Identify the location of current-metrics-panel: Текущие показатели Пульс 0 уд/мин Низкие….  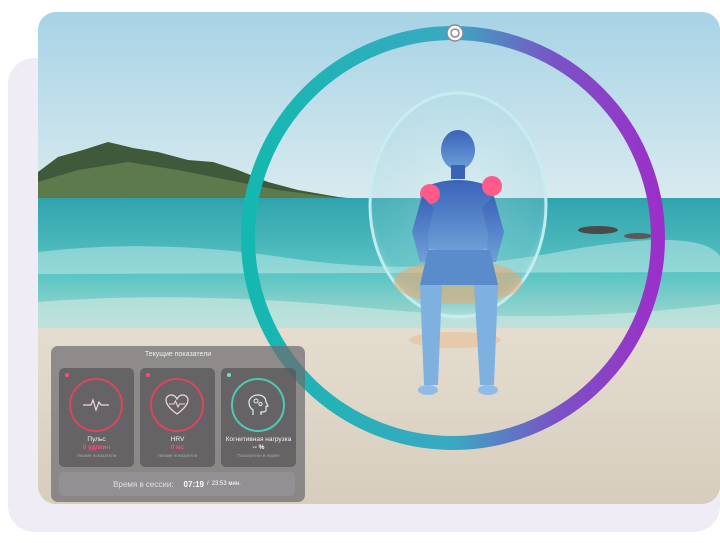
(178, 424).